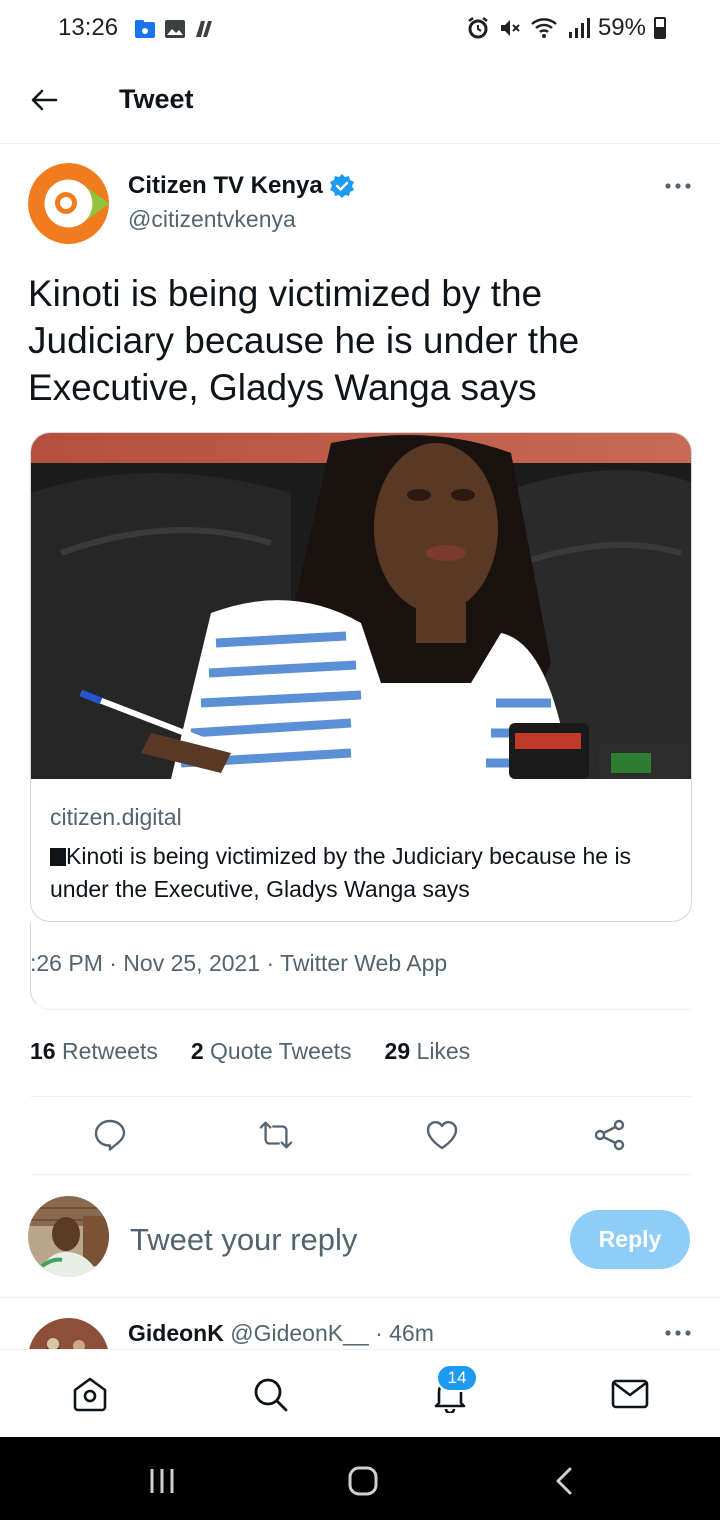  What do you see at coordinates (360, 102) in the screenshot?
I see `top-app-bar: Tweet` at bounding box center [360, 102].